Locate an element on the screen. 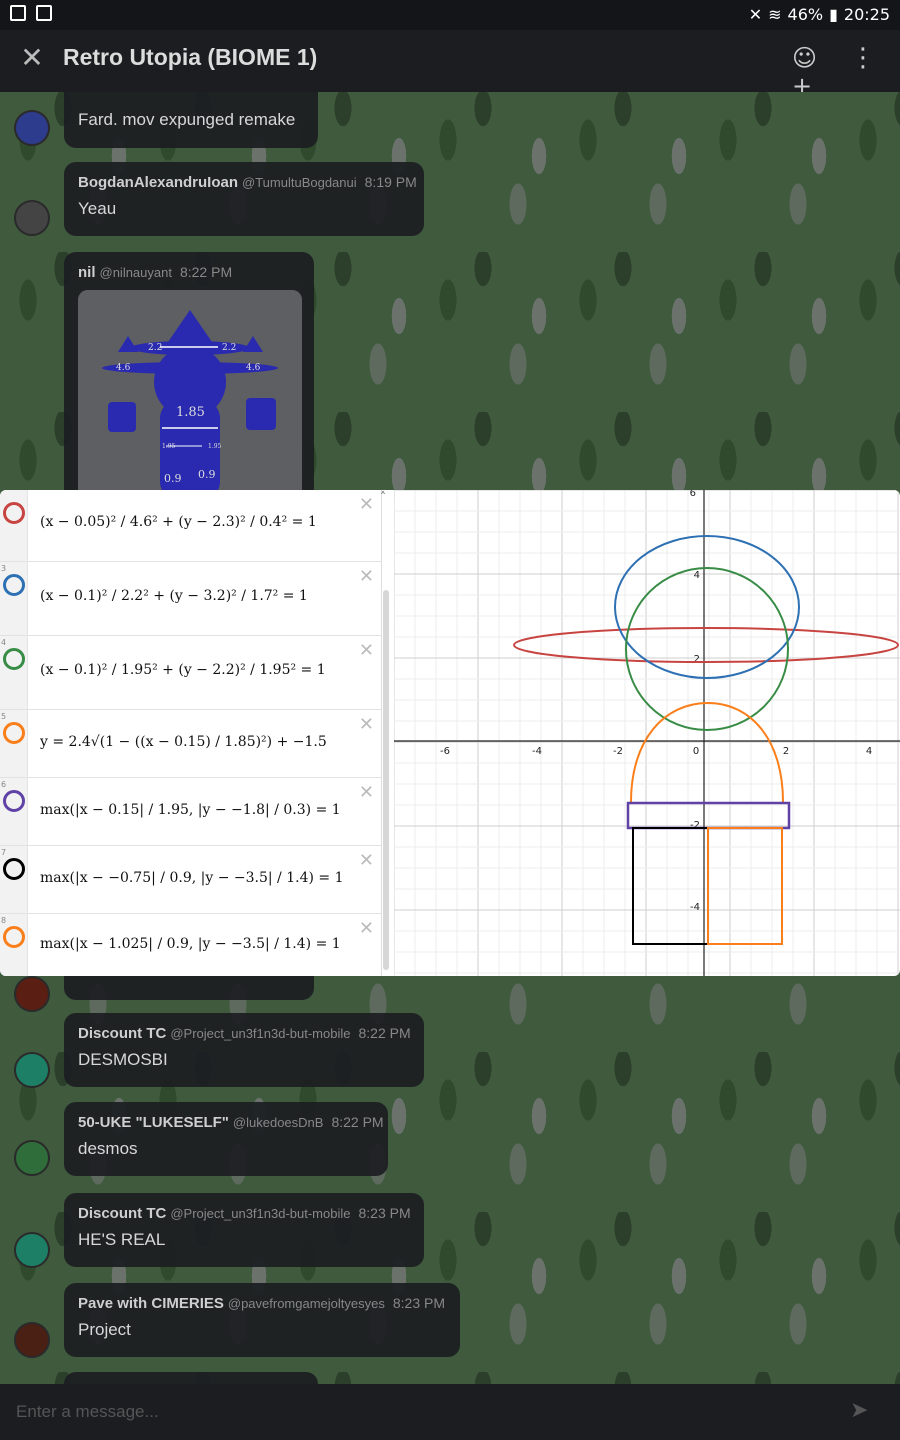 This screenshot has width=900, height=1440. x-tick-label: -4 is located at coordinates (537, 751).